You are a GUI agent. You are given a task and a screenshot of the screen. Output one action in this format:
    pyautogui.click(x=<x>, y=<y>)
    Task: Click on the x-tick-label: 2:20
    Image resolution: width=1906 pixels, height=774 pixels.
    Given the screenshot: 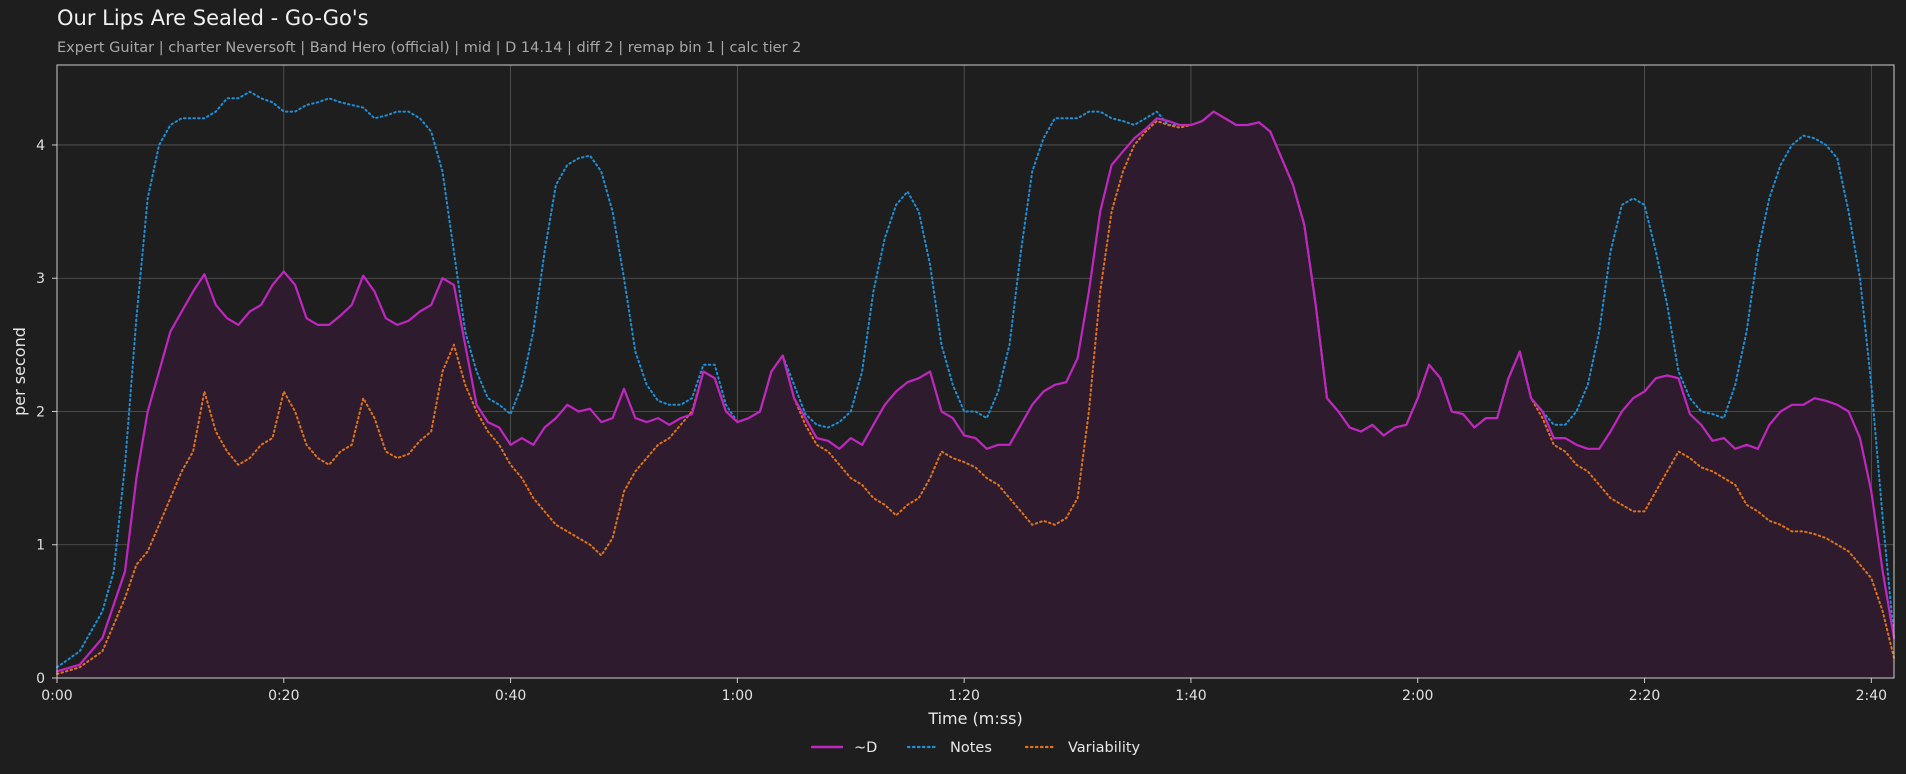 What is the action you would take?
    pyautogui.click(x=1644, y=696)
    